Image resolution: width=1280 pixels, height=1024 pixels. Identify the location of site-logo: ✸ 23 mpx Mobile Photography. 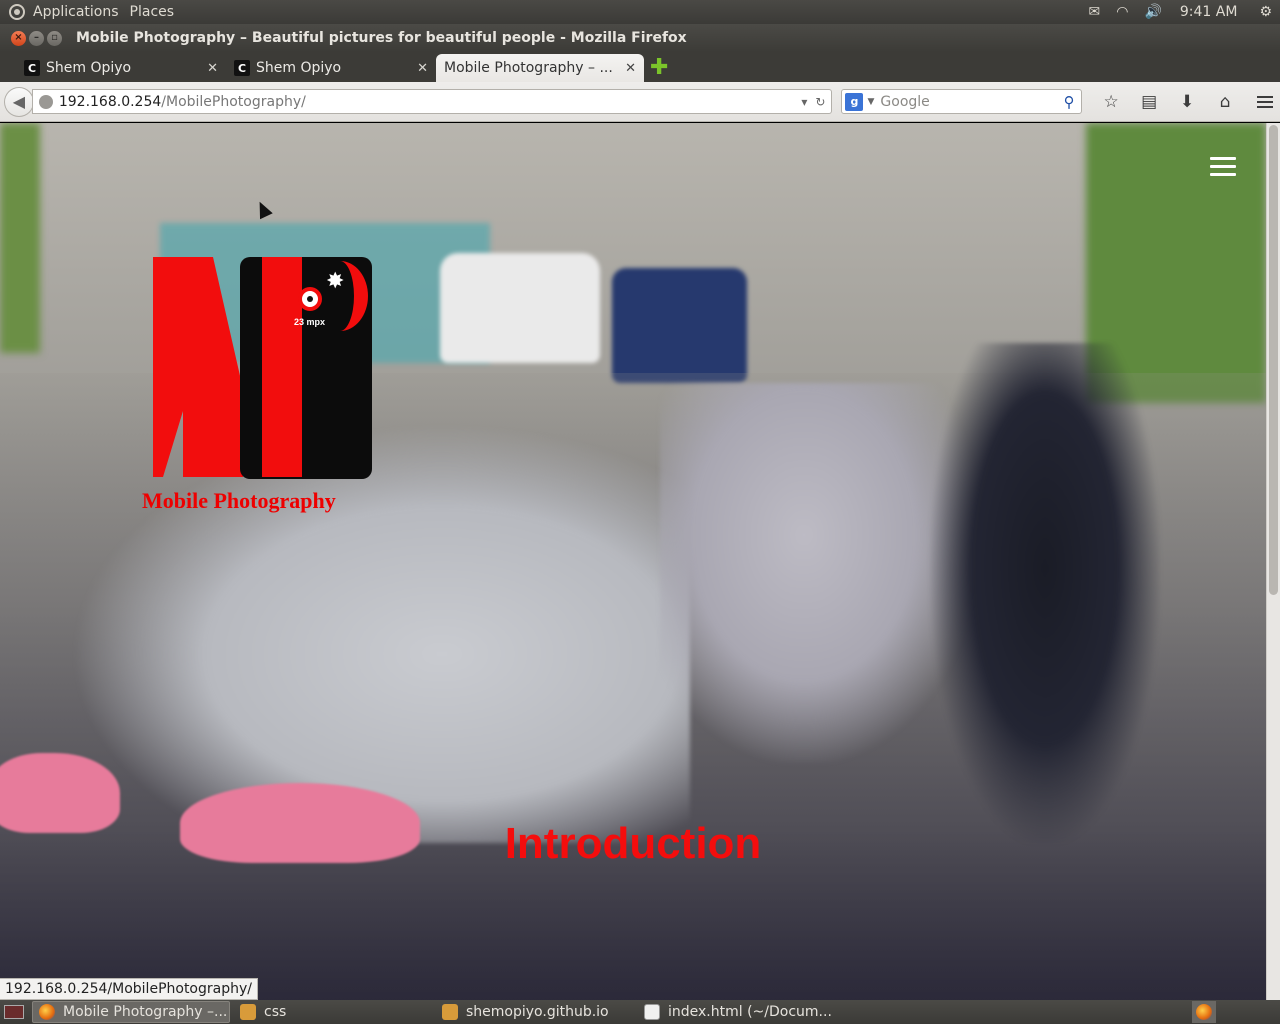
(256, 387).